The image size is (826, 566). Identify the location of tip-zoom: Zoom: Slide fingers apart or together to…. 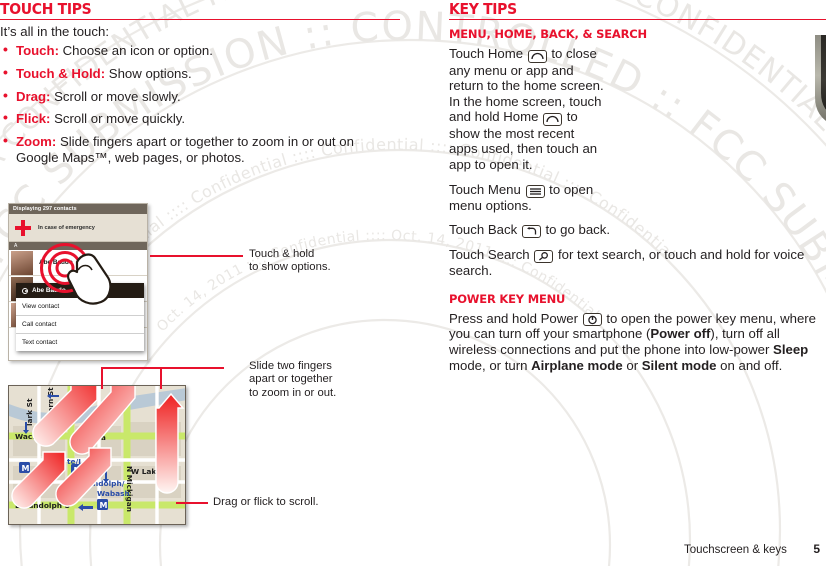
(200, 149).